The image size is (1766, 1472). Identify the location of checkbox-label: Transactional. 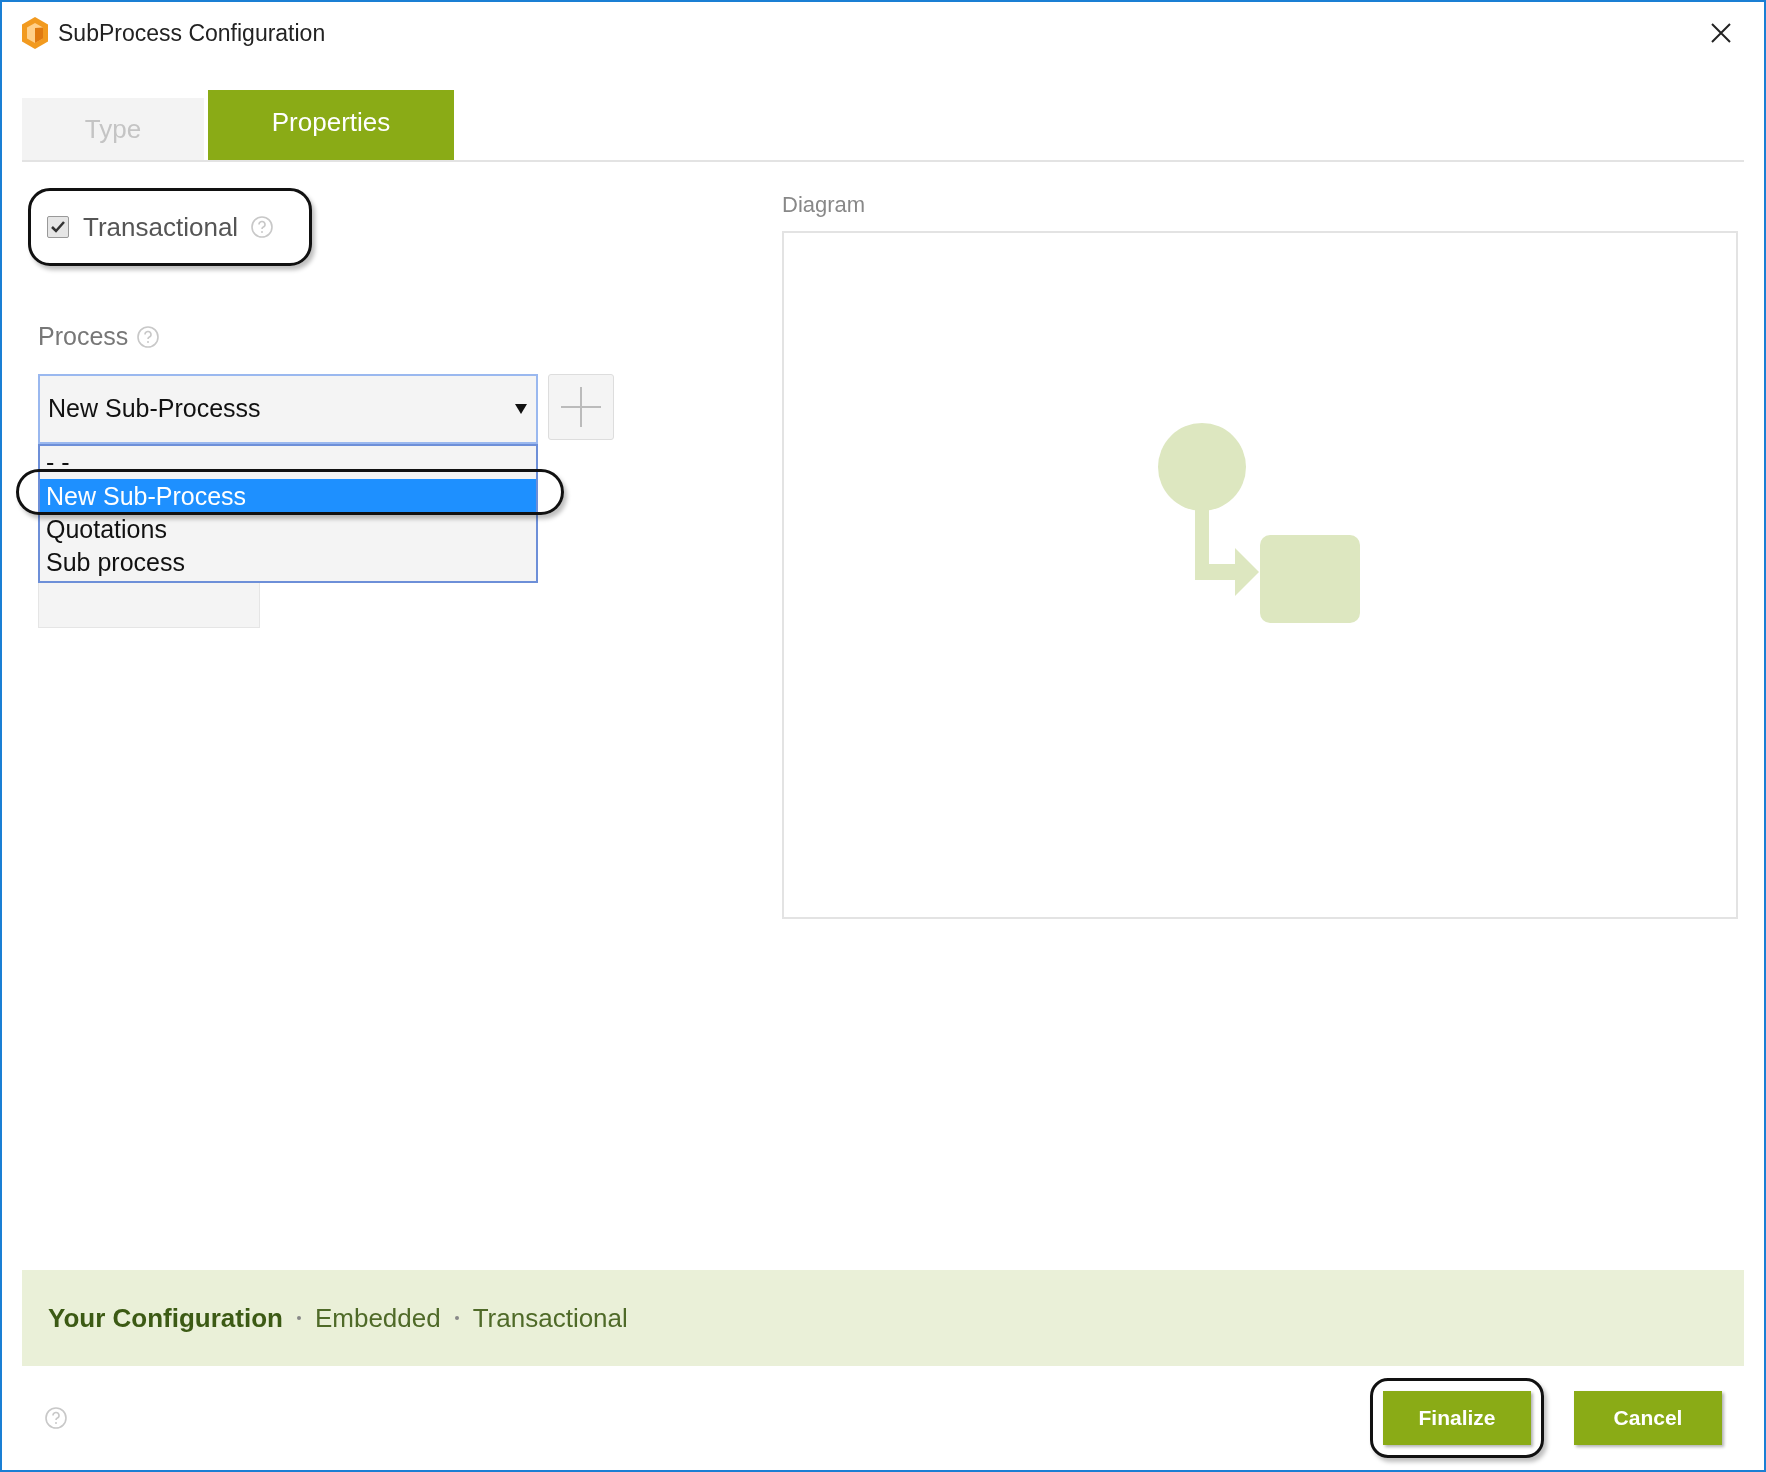
(161, 227).